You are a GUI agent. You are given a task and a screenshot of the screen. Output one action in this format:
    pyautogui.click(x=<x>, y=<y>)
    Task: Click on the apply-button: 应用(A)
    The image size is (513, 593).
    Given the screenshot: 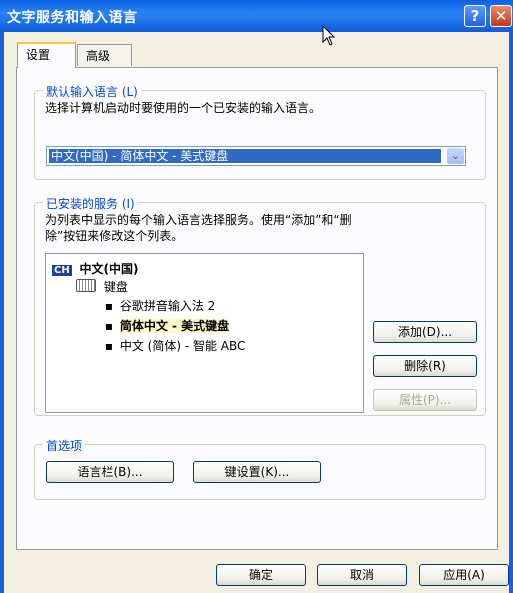 What is the action you would take?
    pyautogui.click(x=464, y=575)
    